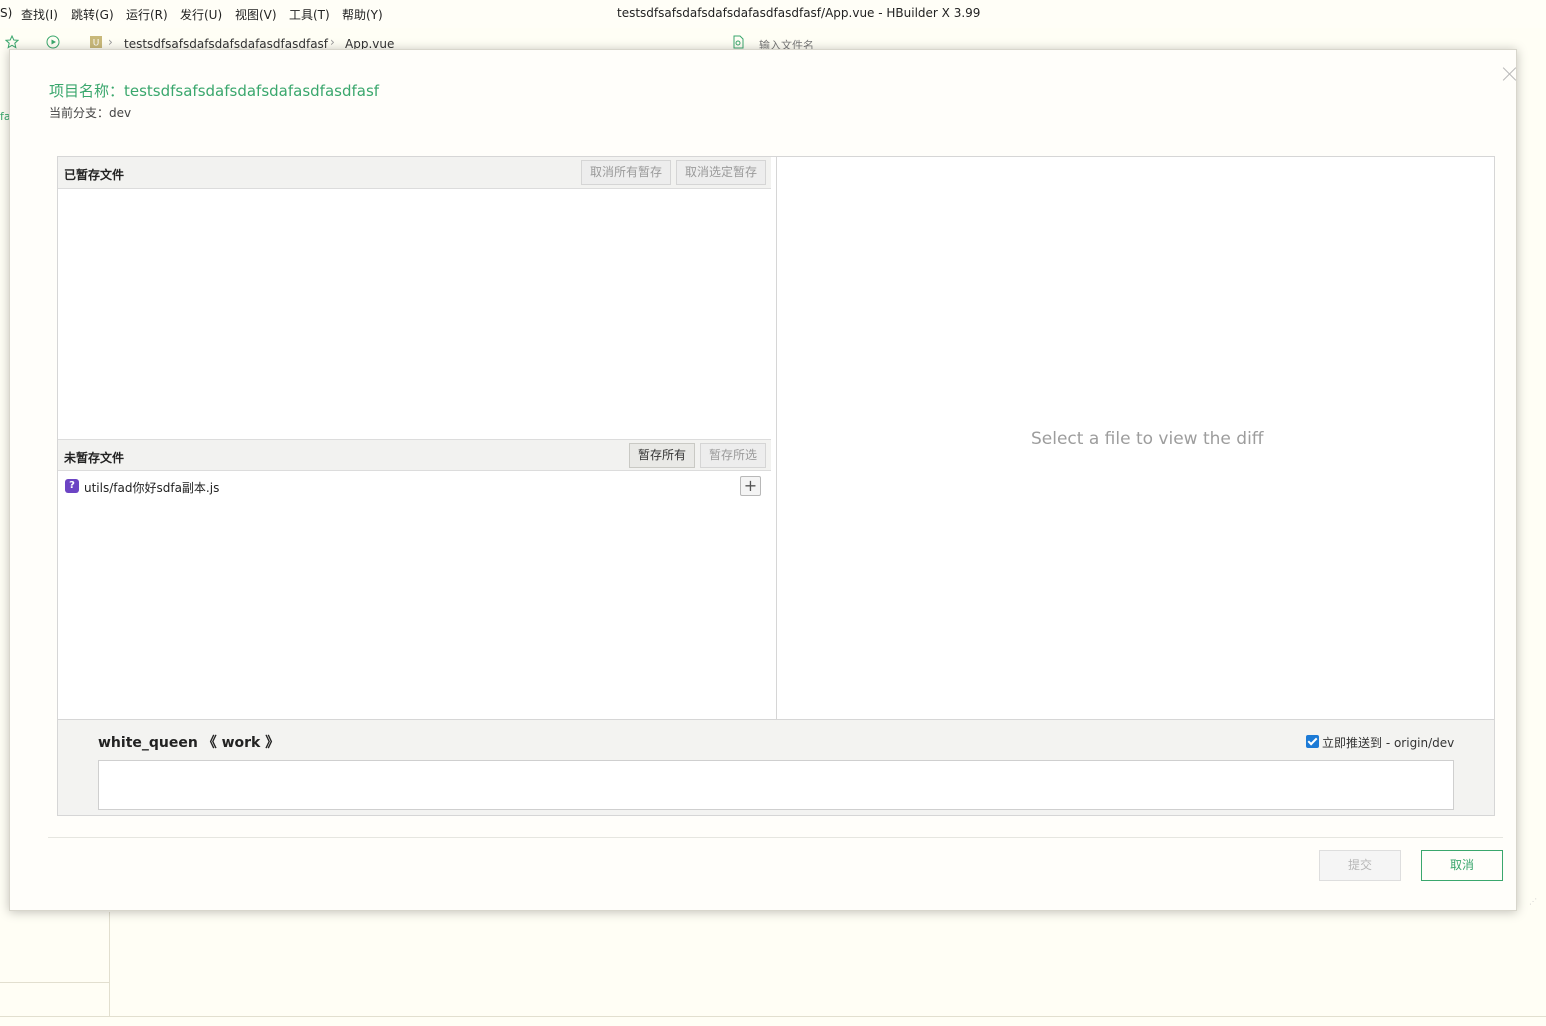 The height and width of the screenshot is (1026, 1546). I want to click on sidebar-panel, so click(55, 964).